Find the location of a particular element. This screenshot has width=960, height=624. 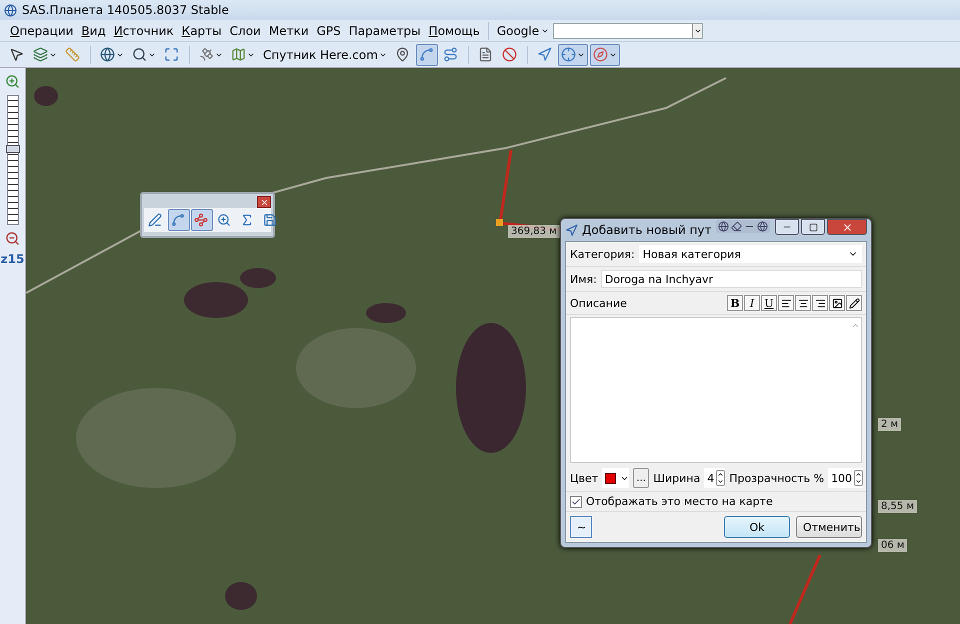

menu-item: Слои is located at coordinates (245, 31).